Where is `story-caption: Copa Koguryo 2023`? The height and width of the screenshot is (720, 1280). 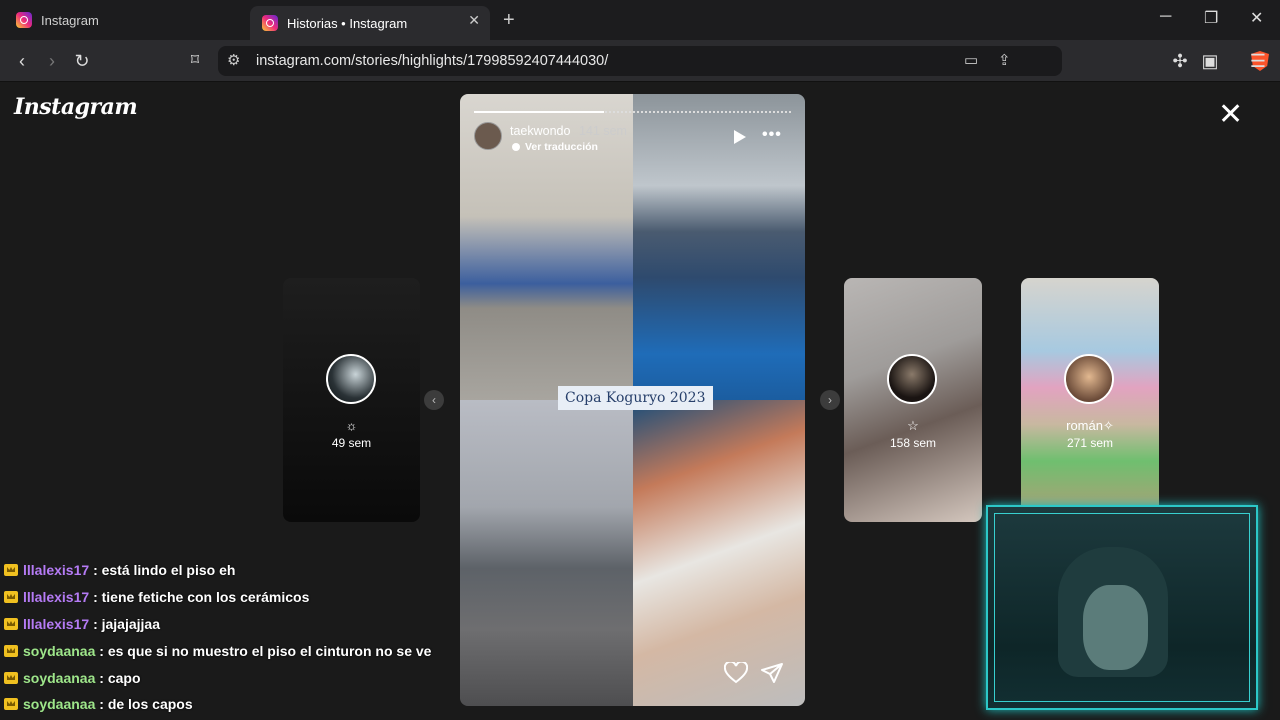
story-caption: Copa Koguryo 2023 is located at coordinates (635, 398).